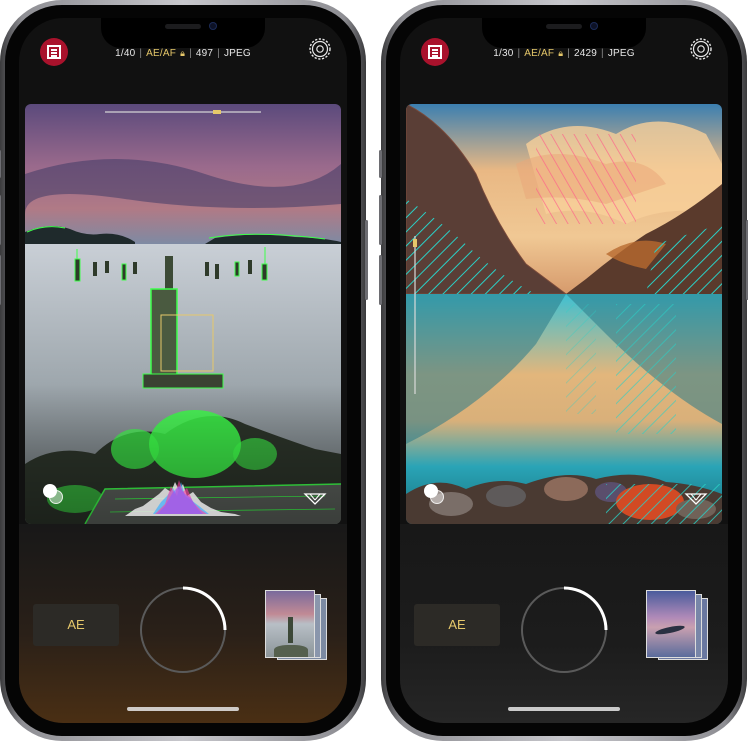 Image resolution: width=748 pixels, height=741 pixels. I want to click on shots-remaining: 2429, so click(586, 53).